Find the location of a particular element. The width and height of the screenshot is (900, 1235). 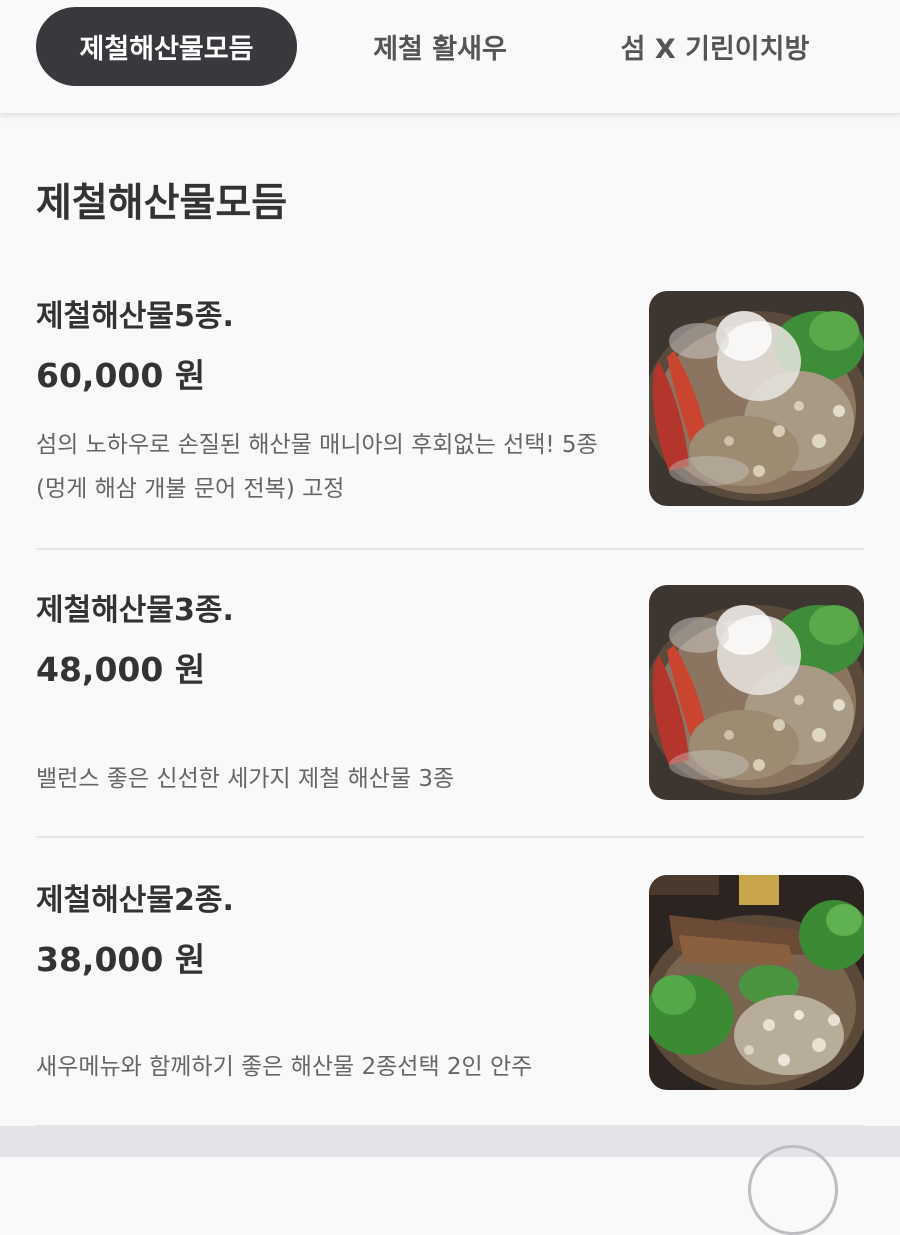

menu-item-price: 60,000 원 is located at coordinates (121, 375).